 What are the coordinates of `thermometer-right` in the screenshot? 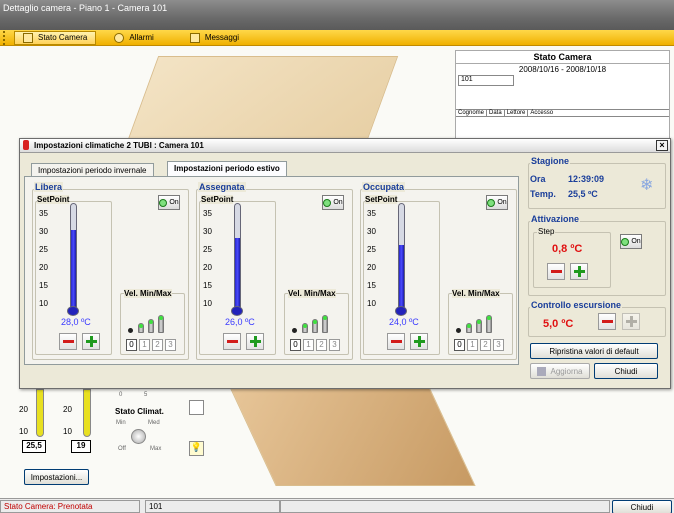 It's located at (87, 413).